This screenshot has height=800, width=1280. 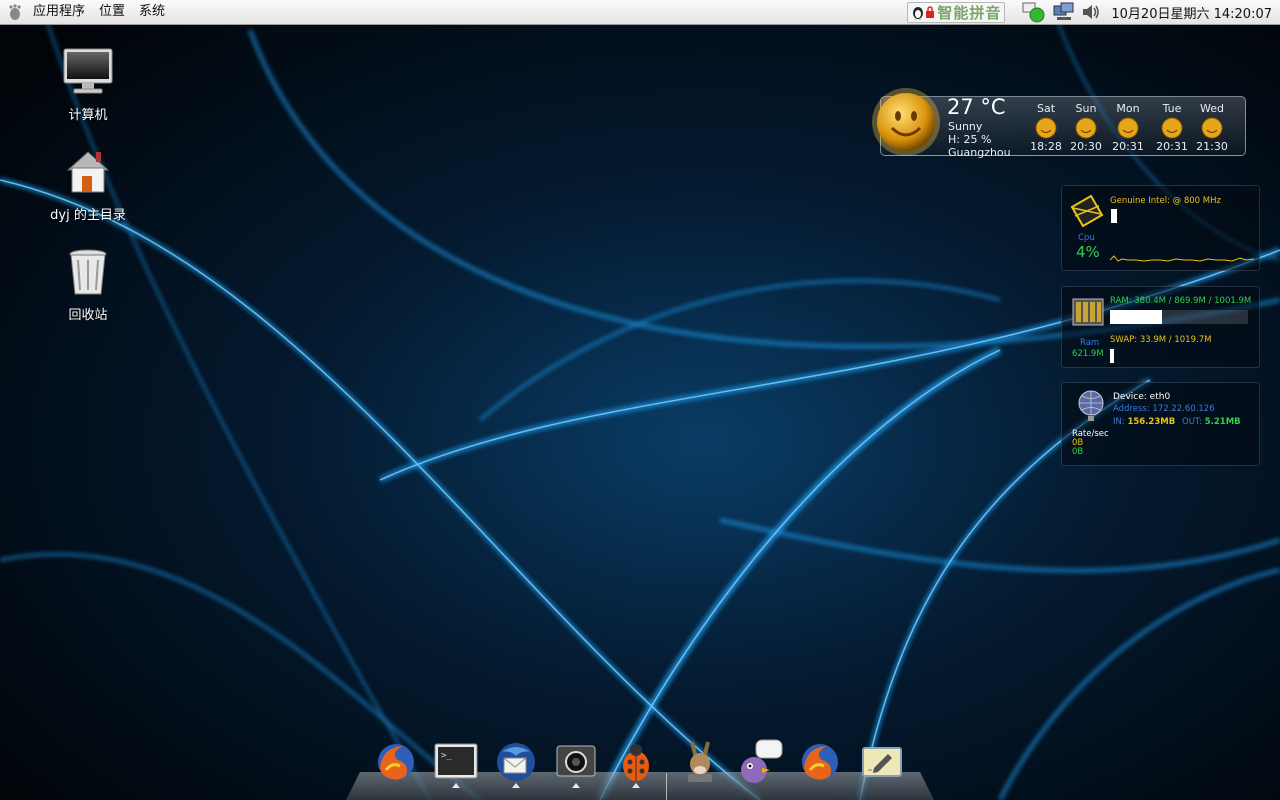 I want to click on dock-item-screenshot, so click(x=576, y=762).